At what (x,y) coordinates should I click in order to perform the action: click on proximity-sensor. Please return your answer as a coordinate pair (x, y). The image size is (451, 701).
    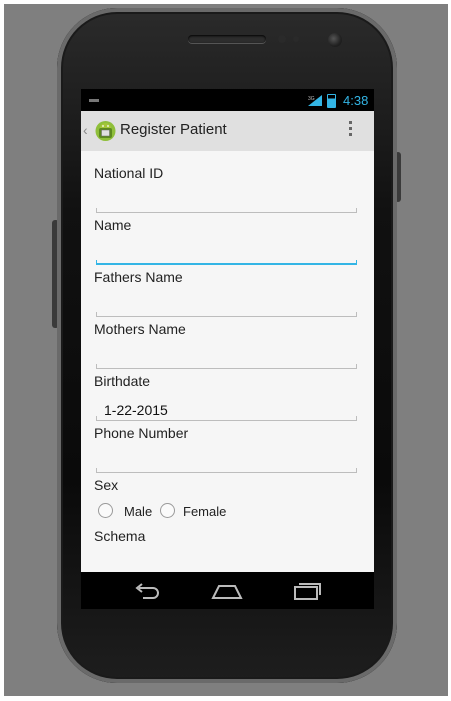
    Looking at the image, I should click on (282, 39).